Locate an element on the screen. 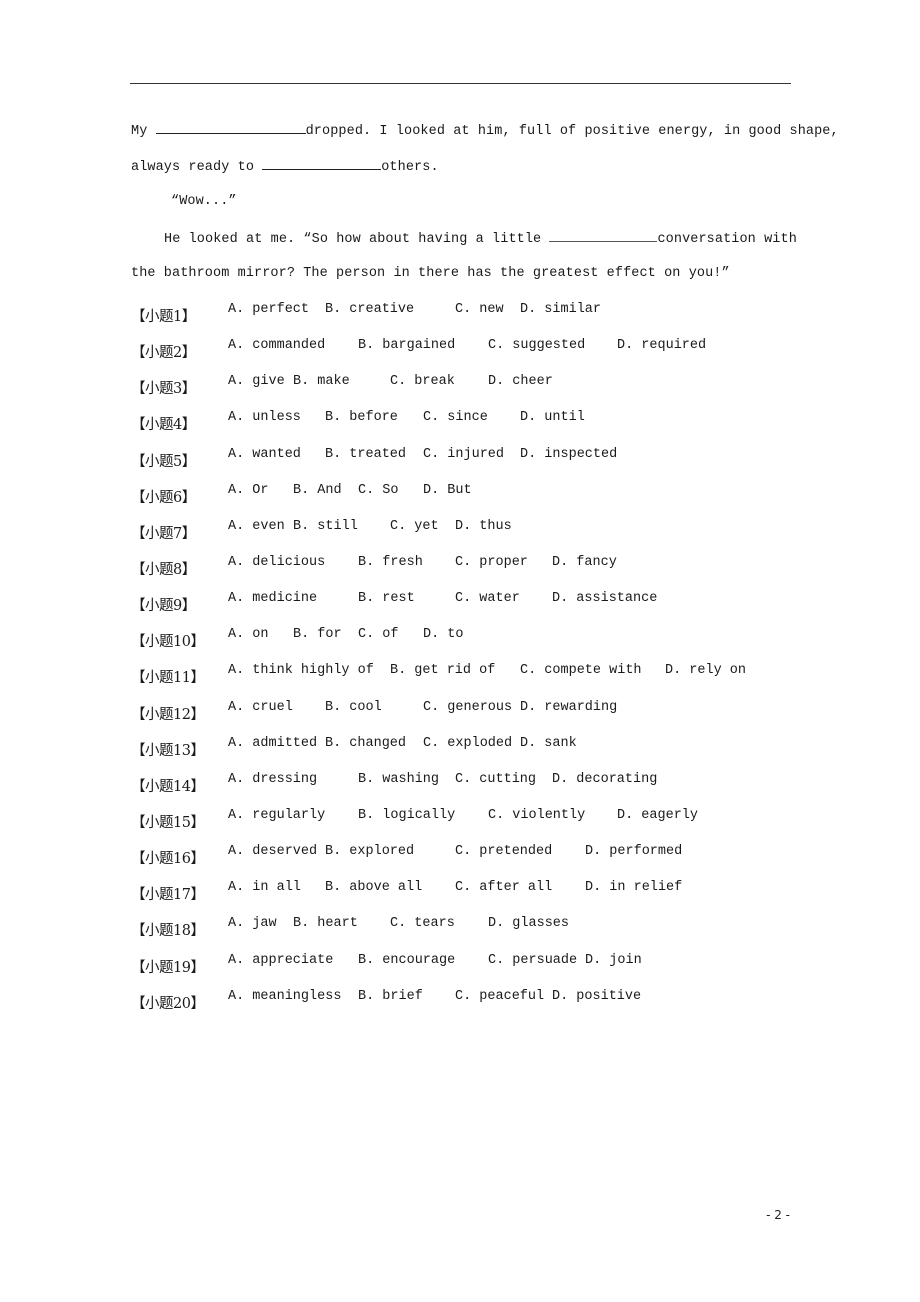 Image resolution: width=920 pixels, height=1302 pixels. question-label: 【小题9】 is located at coordinates (163, 606).